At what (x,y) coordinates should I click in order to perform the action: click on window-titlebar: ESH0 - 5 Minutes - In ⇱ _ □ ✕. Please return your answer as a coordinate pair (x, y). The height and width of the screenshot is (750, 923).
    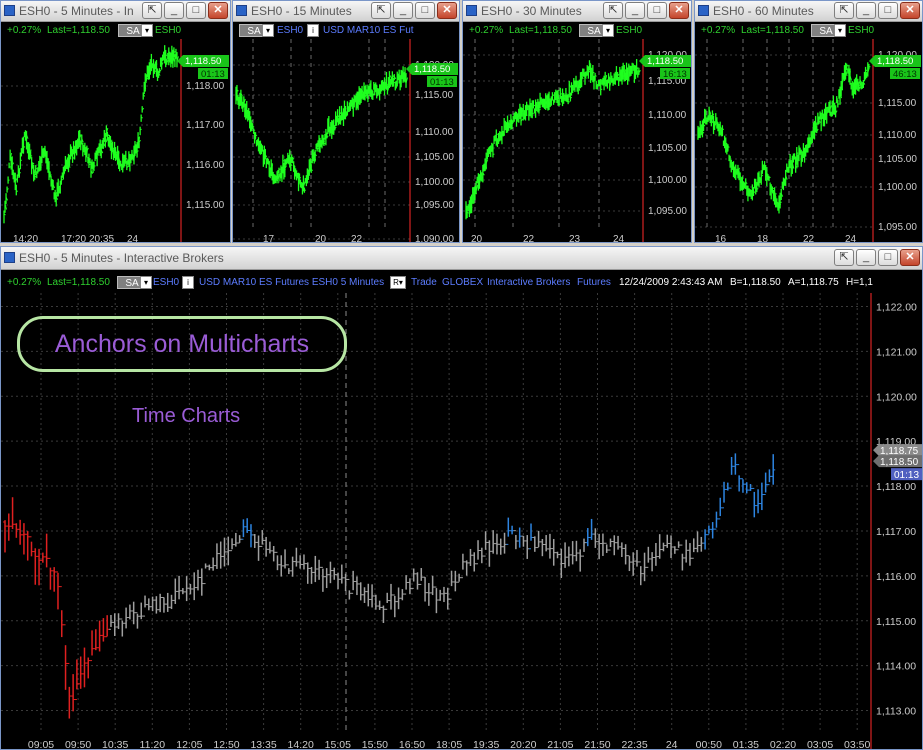
    Looking at the image, I should click on (115, 11).